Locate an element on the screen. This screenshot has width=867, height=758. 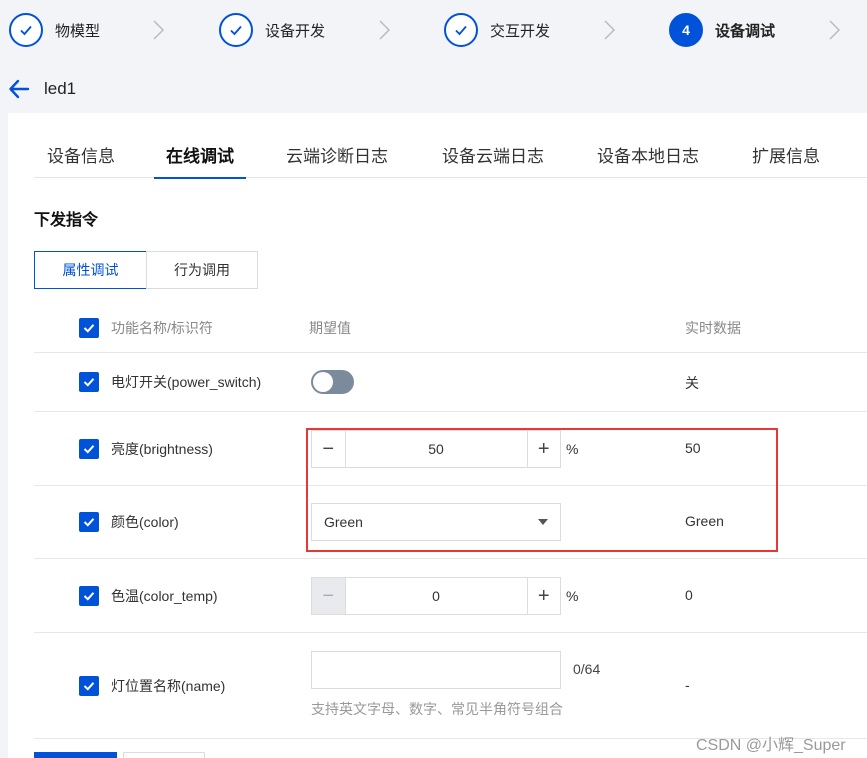
header-name: 功能名称/标识符 is located at coordinates (162, 328).